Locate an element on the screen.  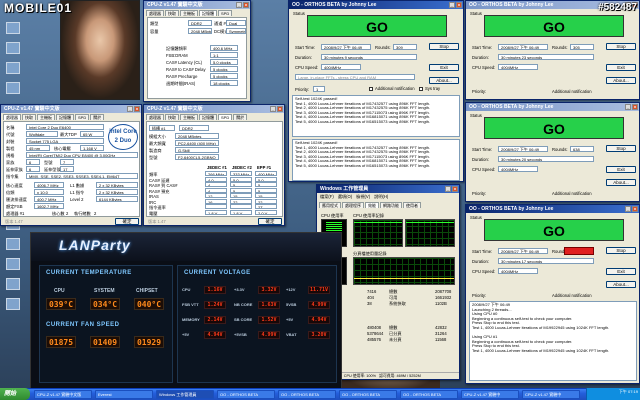
menu-help: 說明(H) is located at coordinates (381, 197).